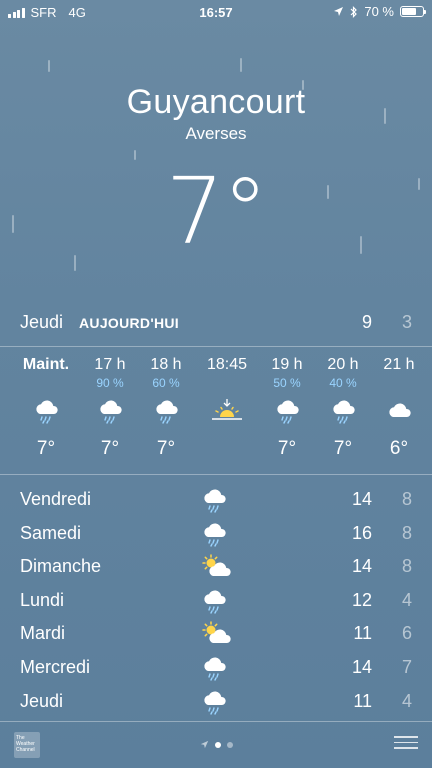 The width and height of the screenshot is (432, 768). I want to click on precip-chance: 50 %, so click(287, 383).